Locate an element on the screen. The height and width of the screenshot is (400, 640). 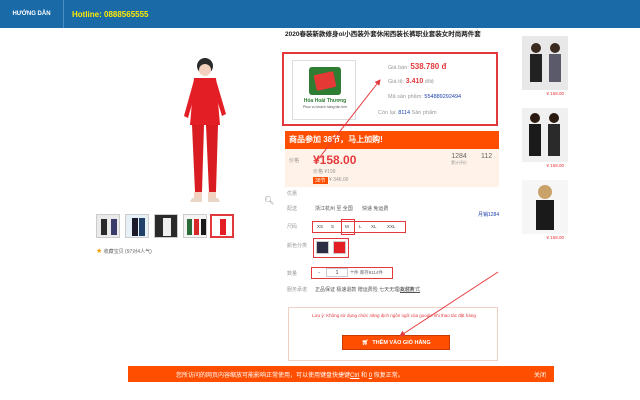
guide-link: HƯỚNG DẪN is located at coordinates (32, 14).